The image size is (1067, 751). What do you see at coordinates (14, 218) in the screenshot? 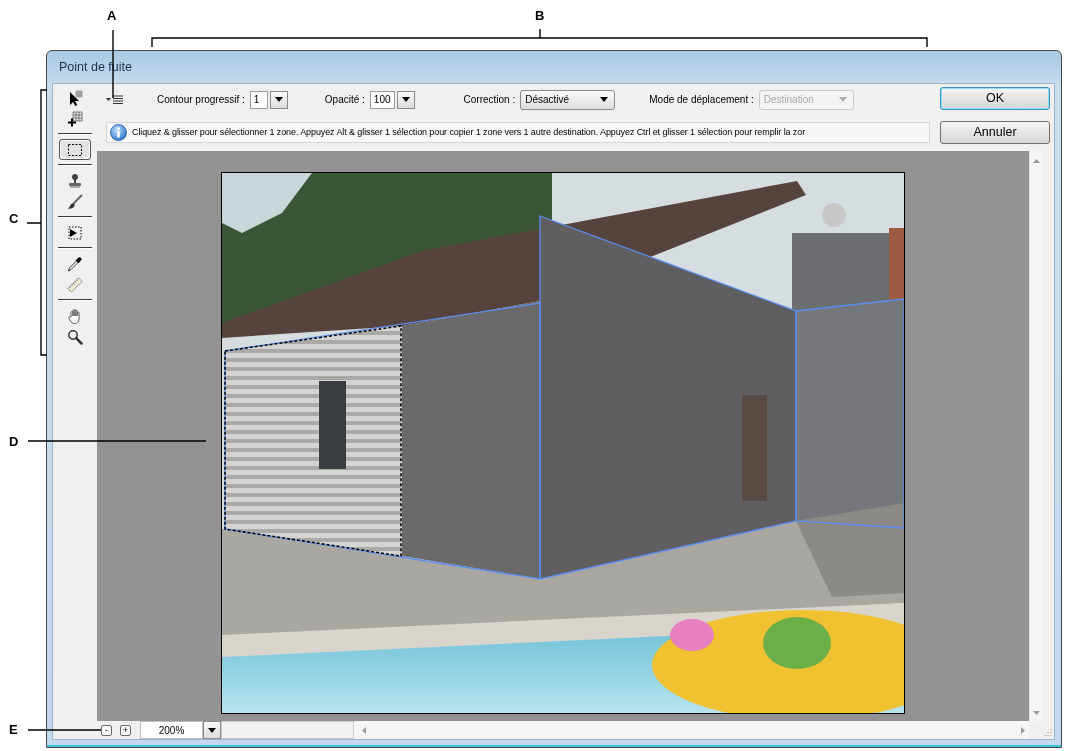
I see `callout-letter: C` at bounding box center [14, 218].